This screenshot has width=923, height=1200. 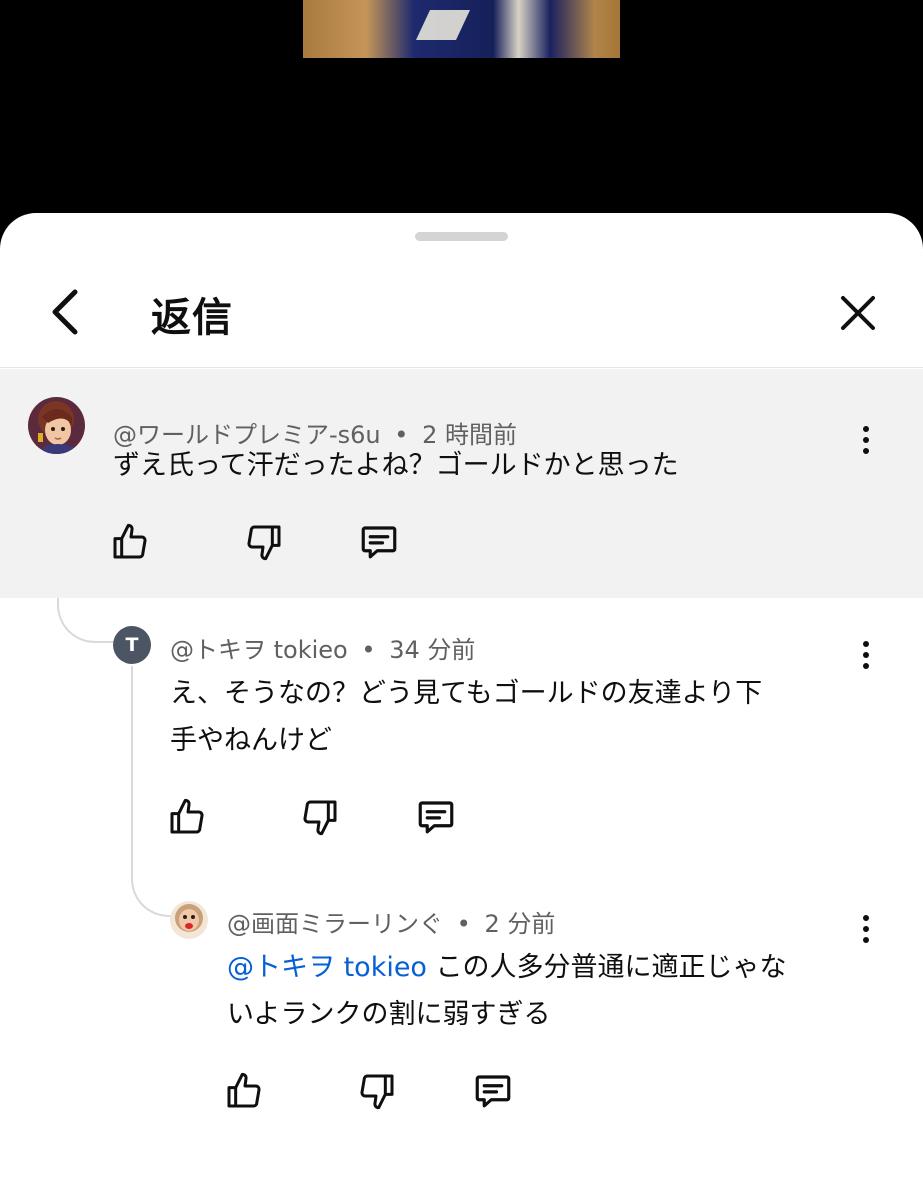 What do you see at coordinates (461, 320) in the screenshot?
I see `replies-header: 返信` at bounding box center [461, 320].